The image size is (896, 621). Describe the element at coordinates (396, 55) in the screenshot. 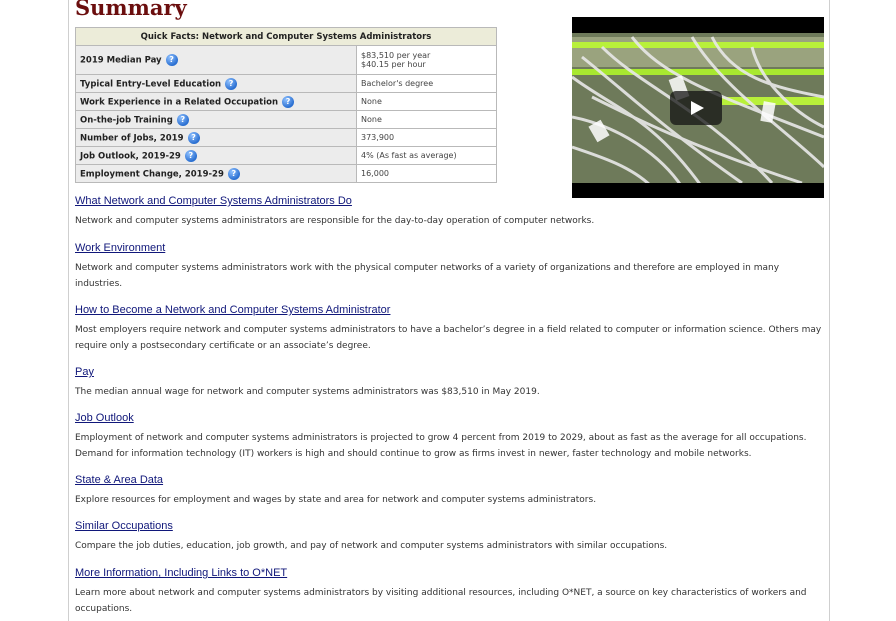

I see `row-value: $83,510 per year` at that location.